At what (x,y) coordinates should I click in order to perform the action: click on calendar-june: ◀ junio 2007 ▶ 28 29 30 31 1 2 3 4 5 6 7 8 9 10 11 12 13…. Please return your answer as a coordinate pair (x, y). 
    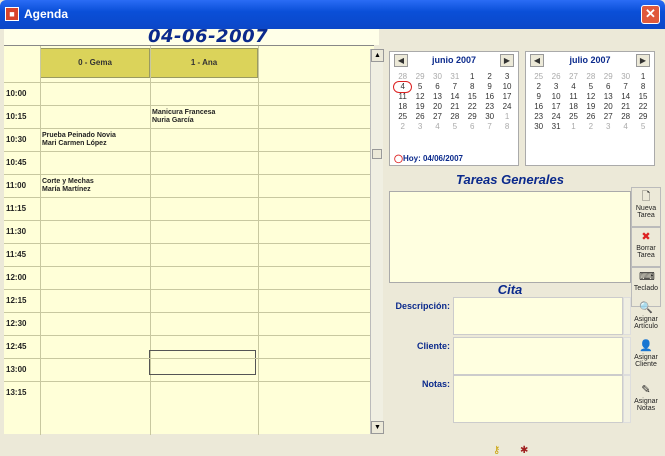
    Looking at the image, I should click on (454, 108).